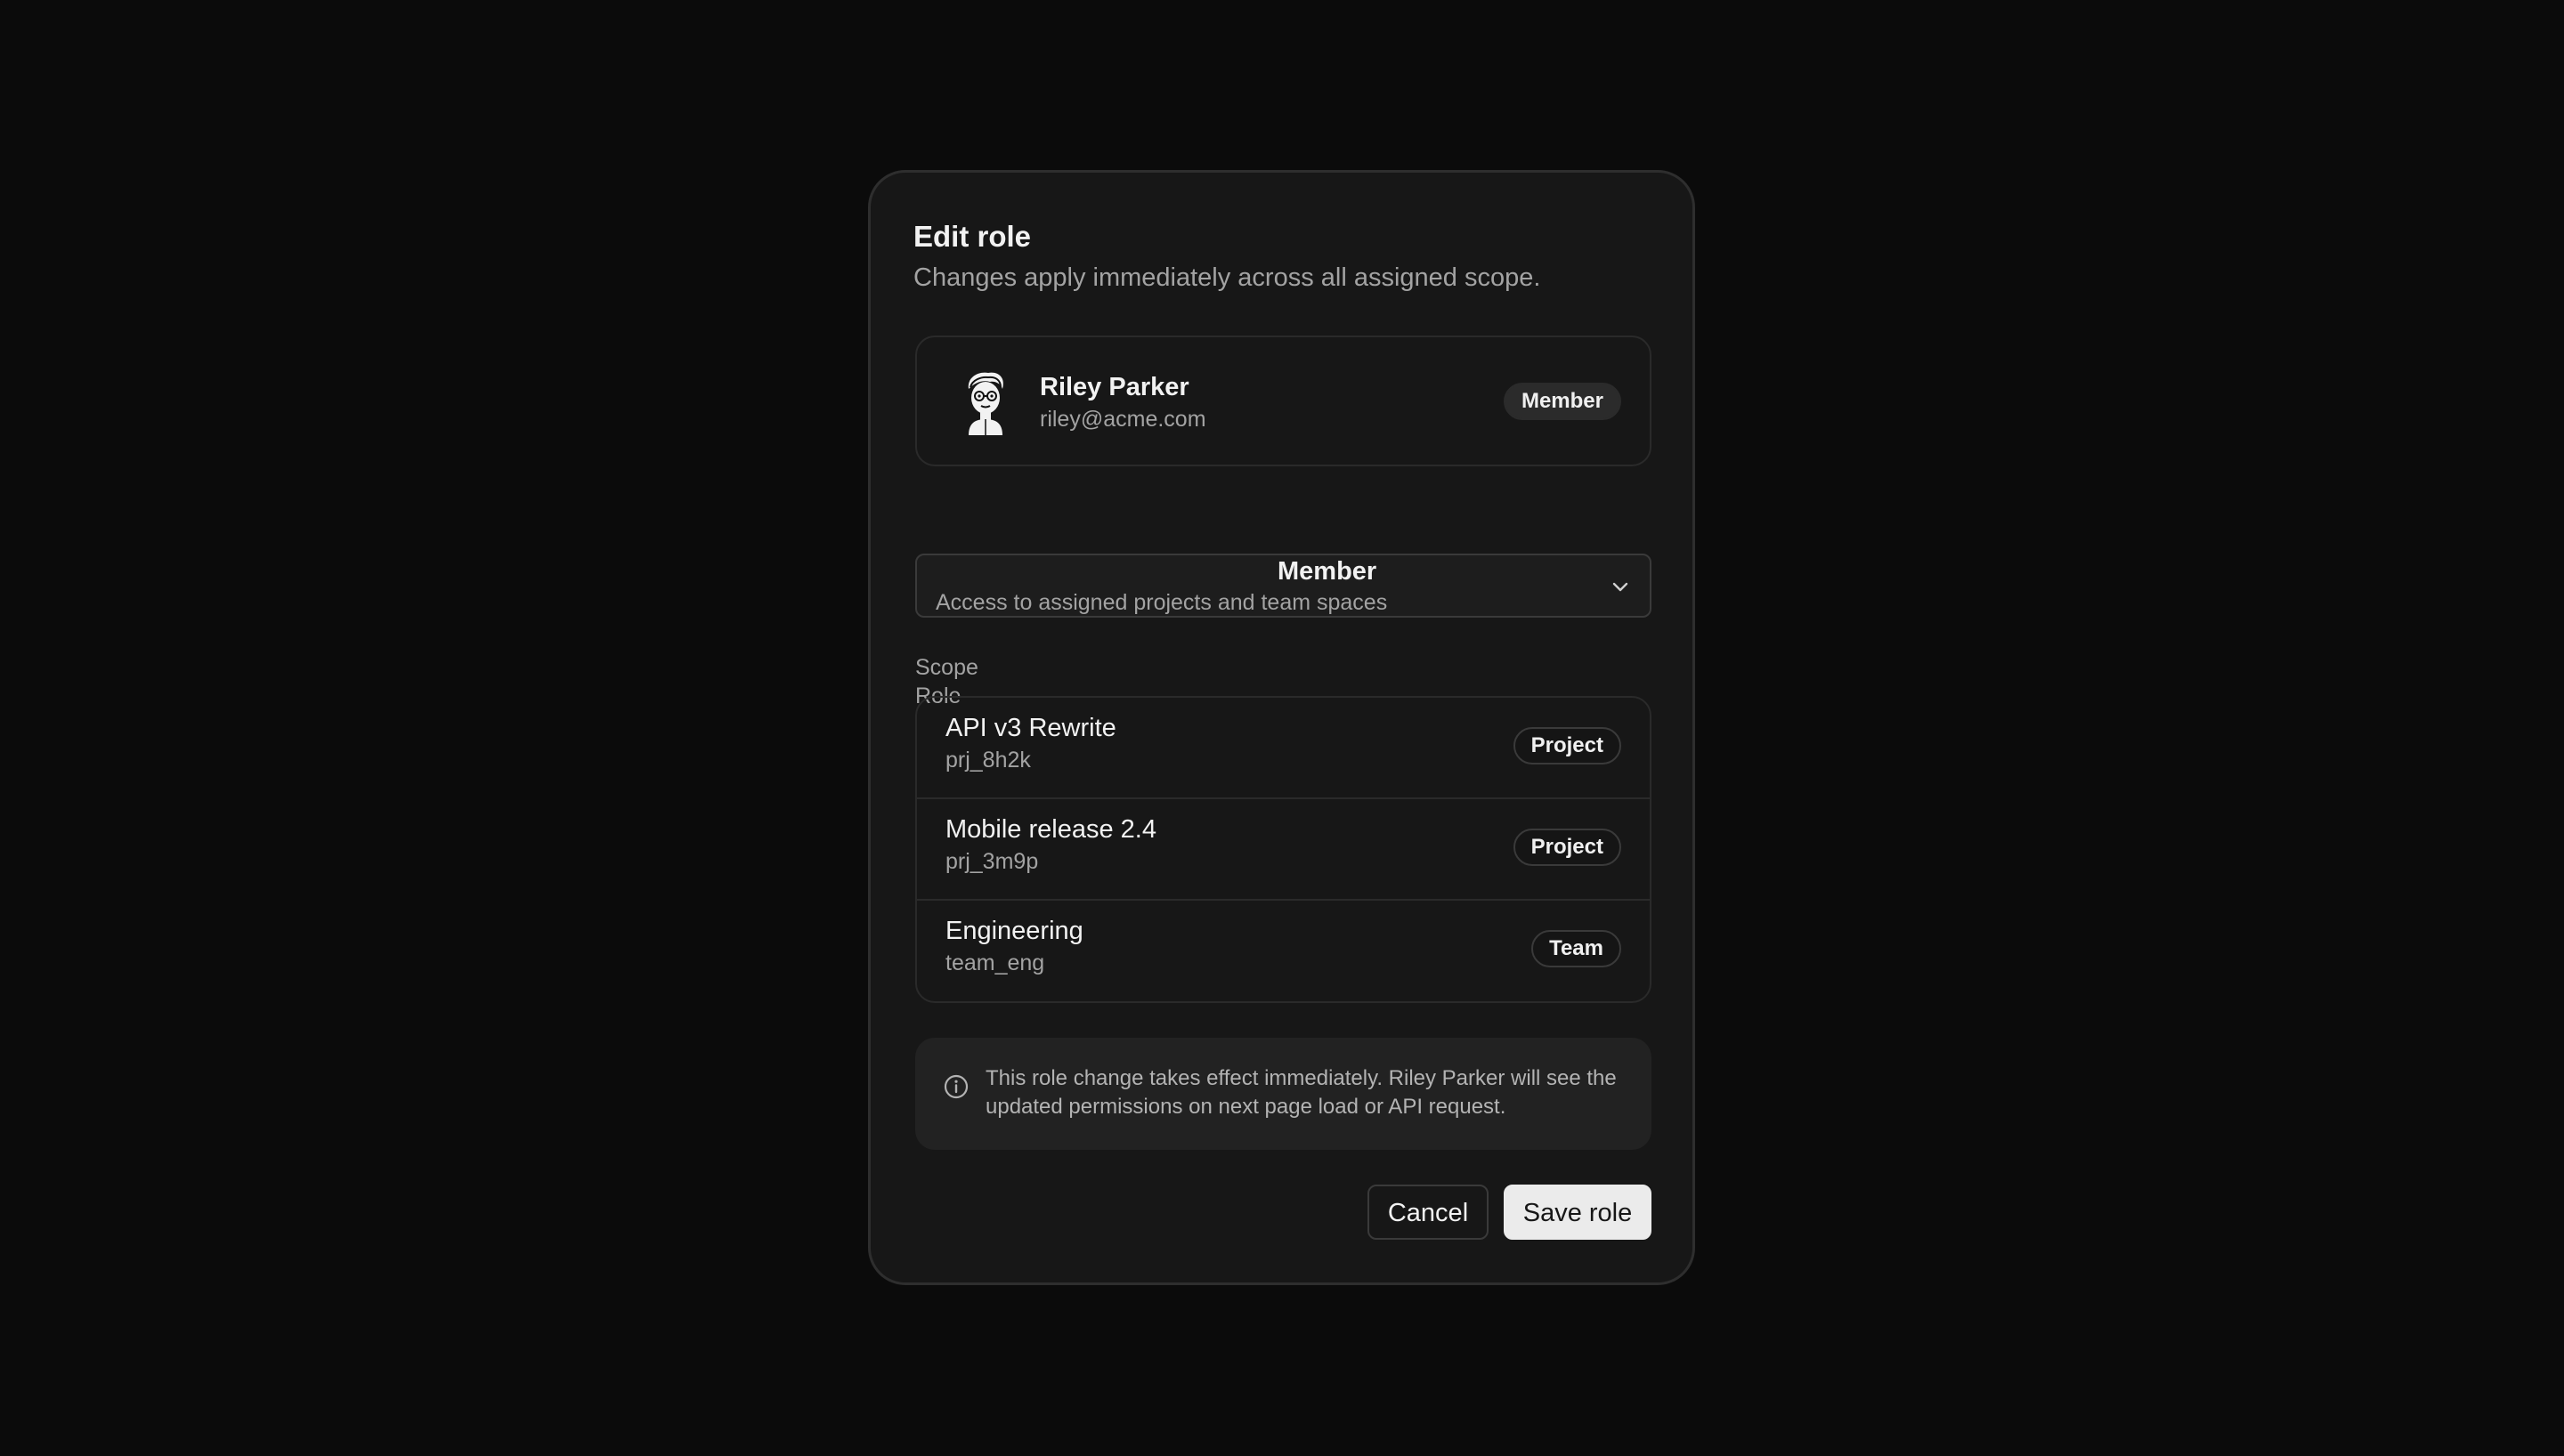  I want to click on list-item: Engineering team_eng Team, so click(1283, 951).